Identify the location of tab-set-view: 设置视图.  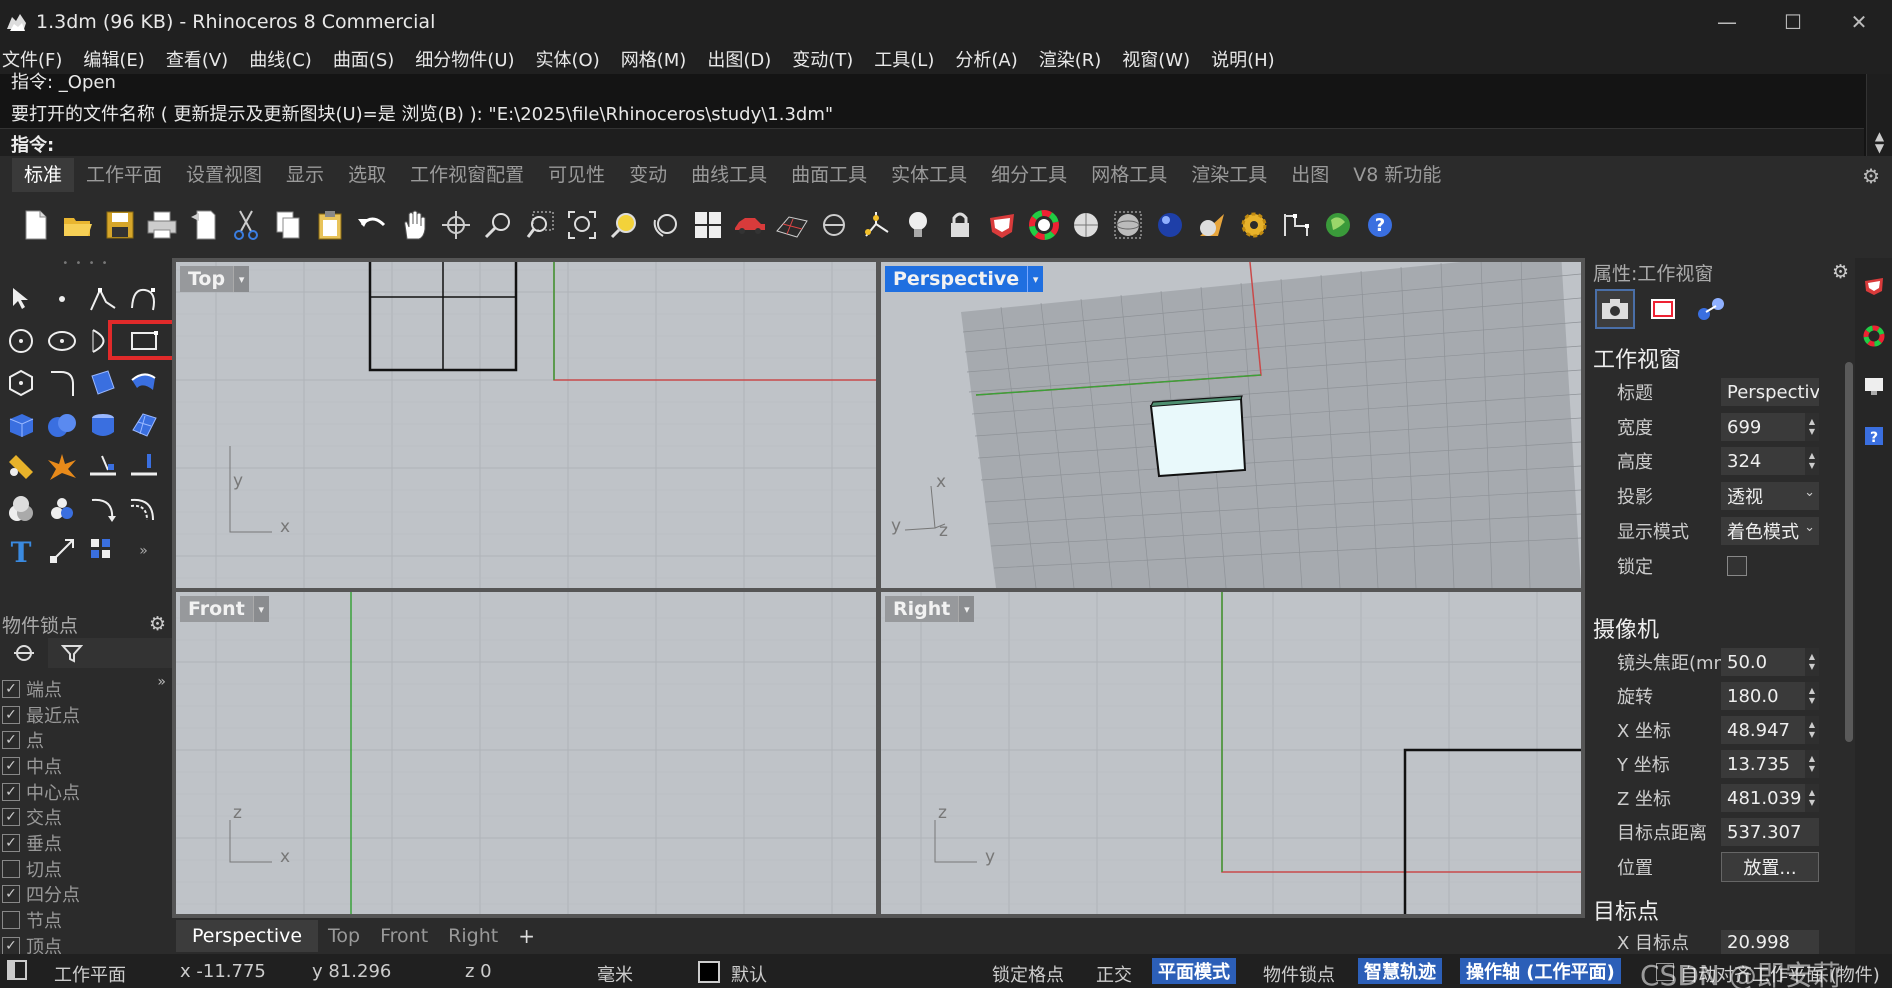
(224, 175).